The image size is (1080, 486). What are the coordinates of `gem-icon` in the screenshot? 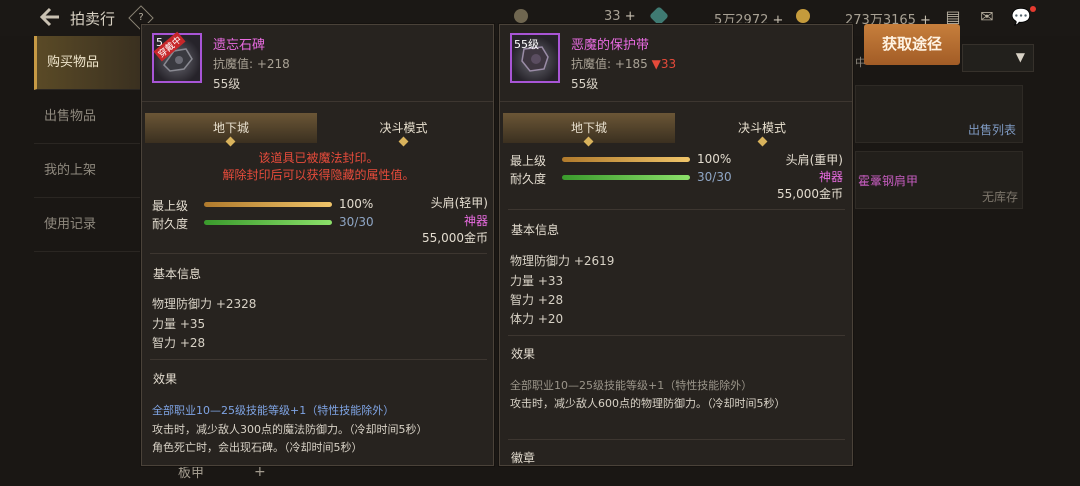 It's located at (659, 16).